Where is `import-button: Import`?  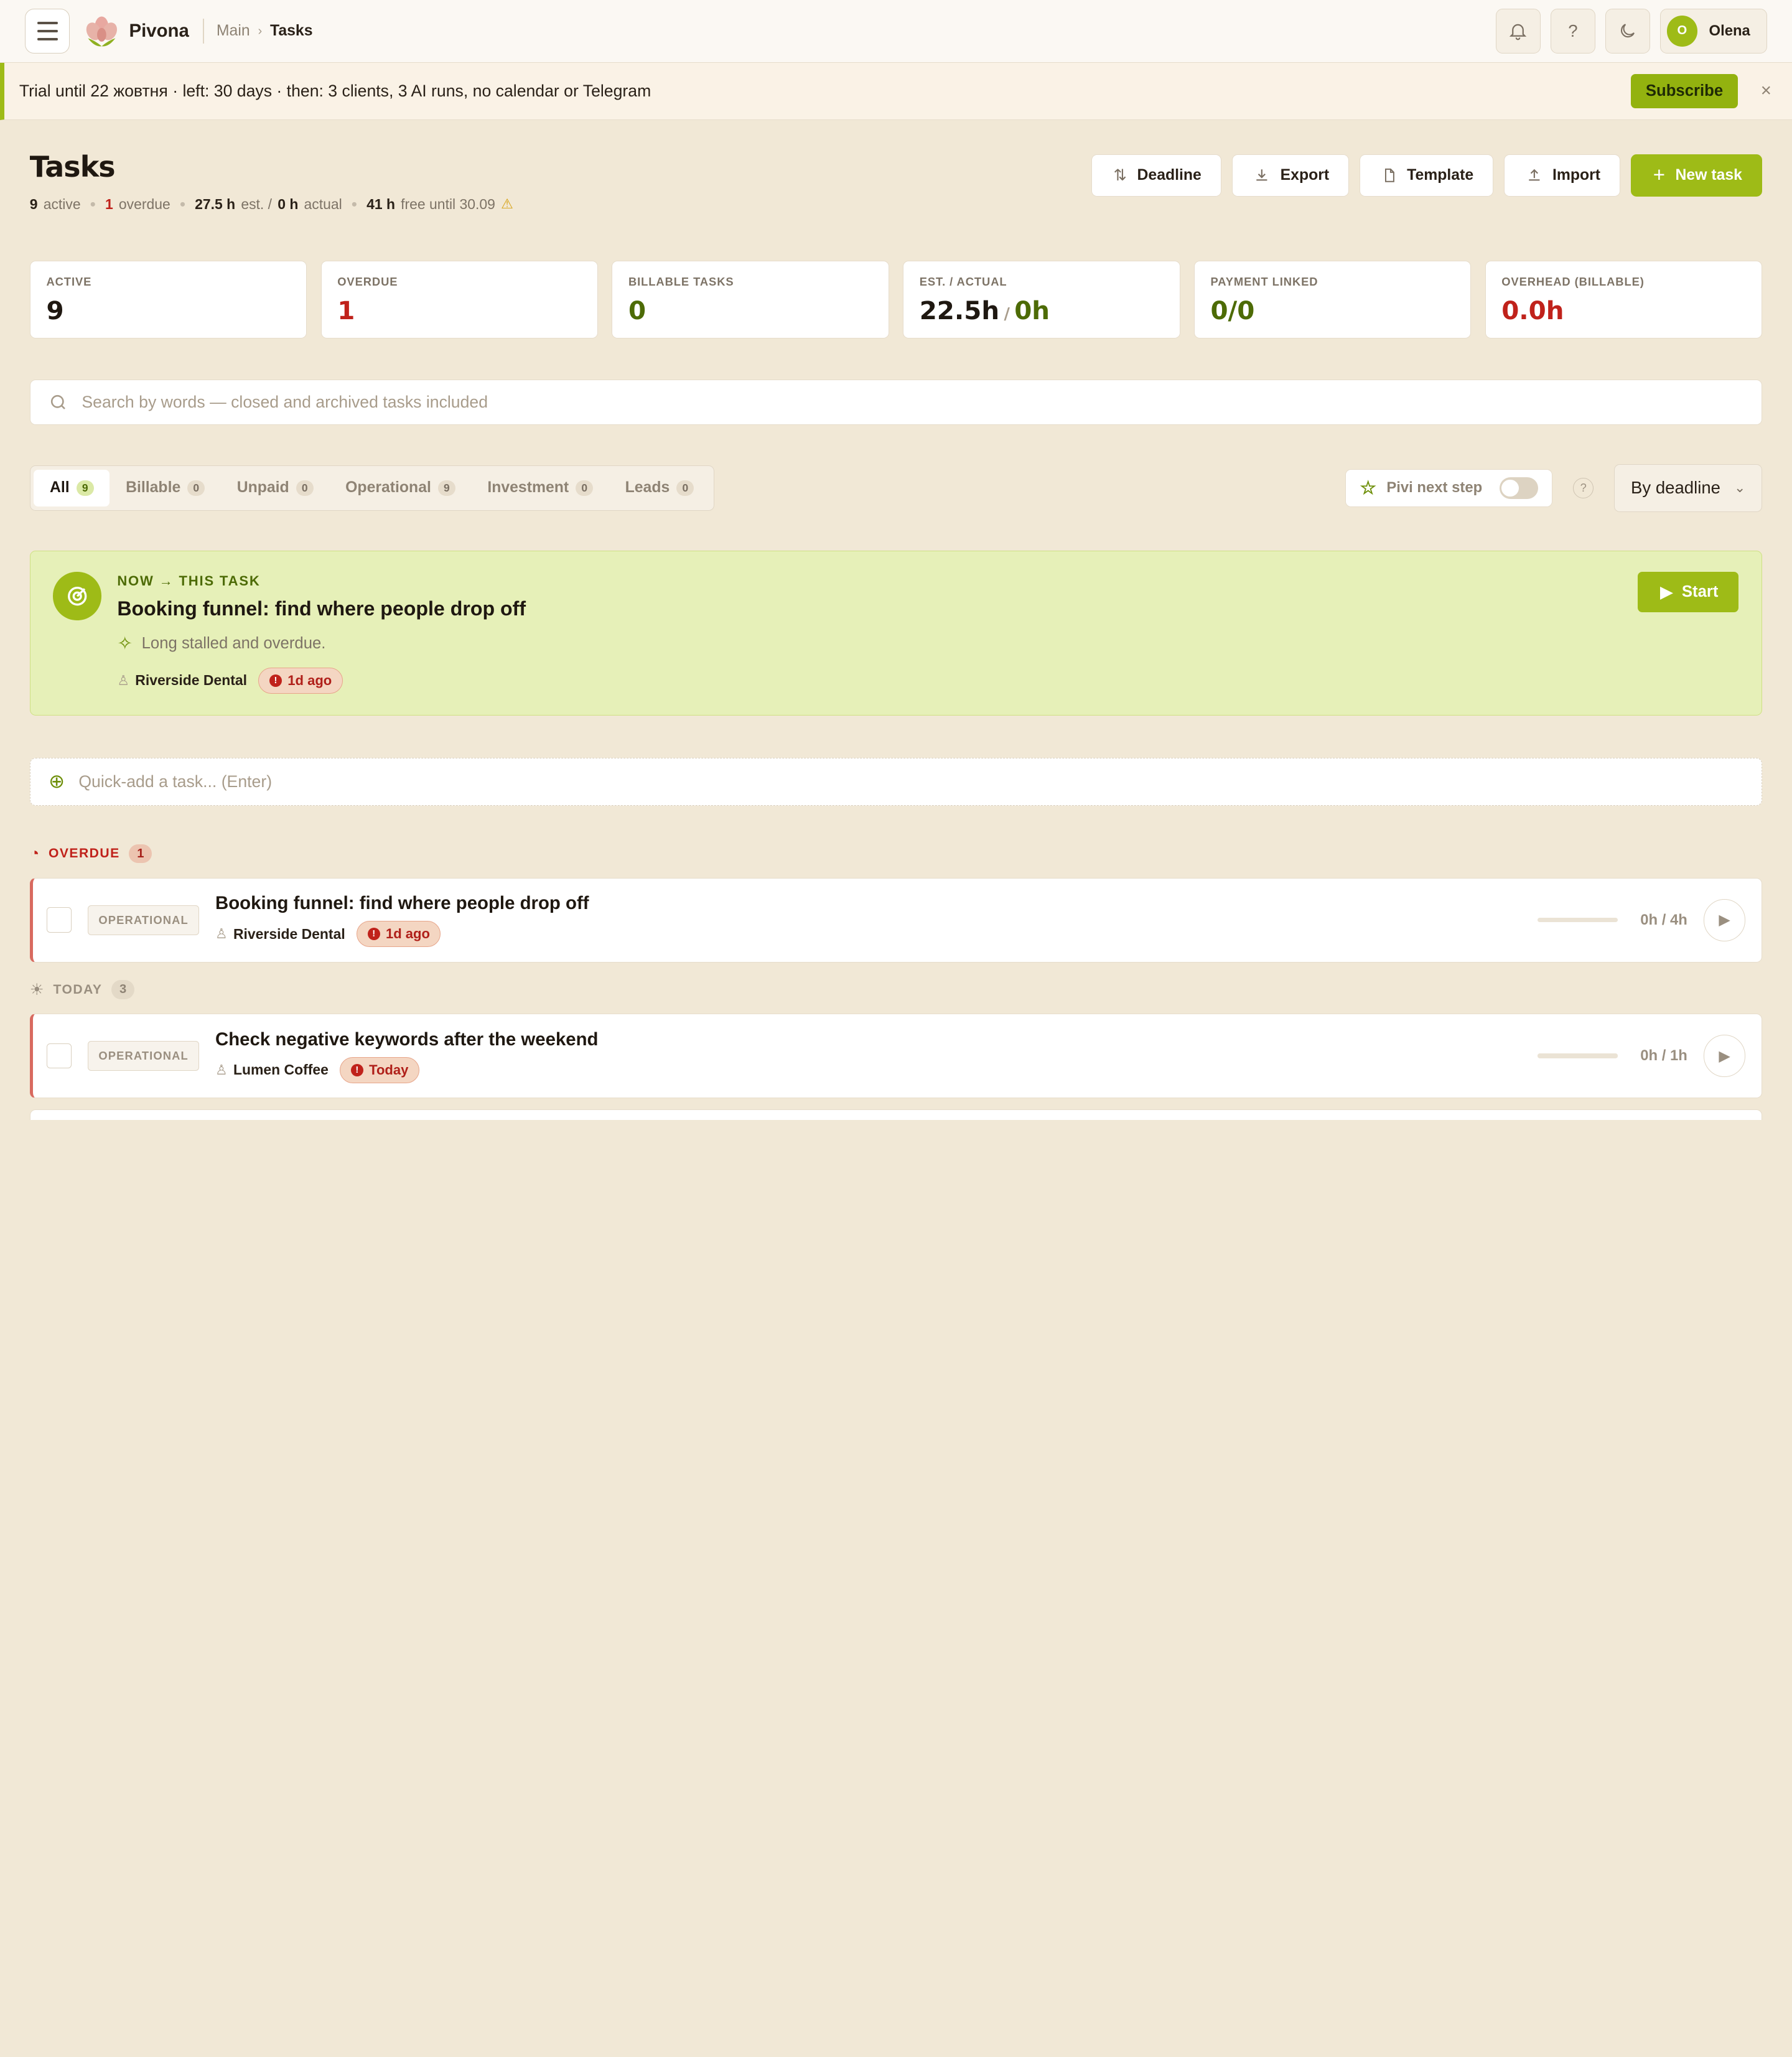
import-button: Import is located at coordinates (1562, 175).